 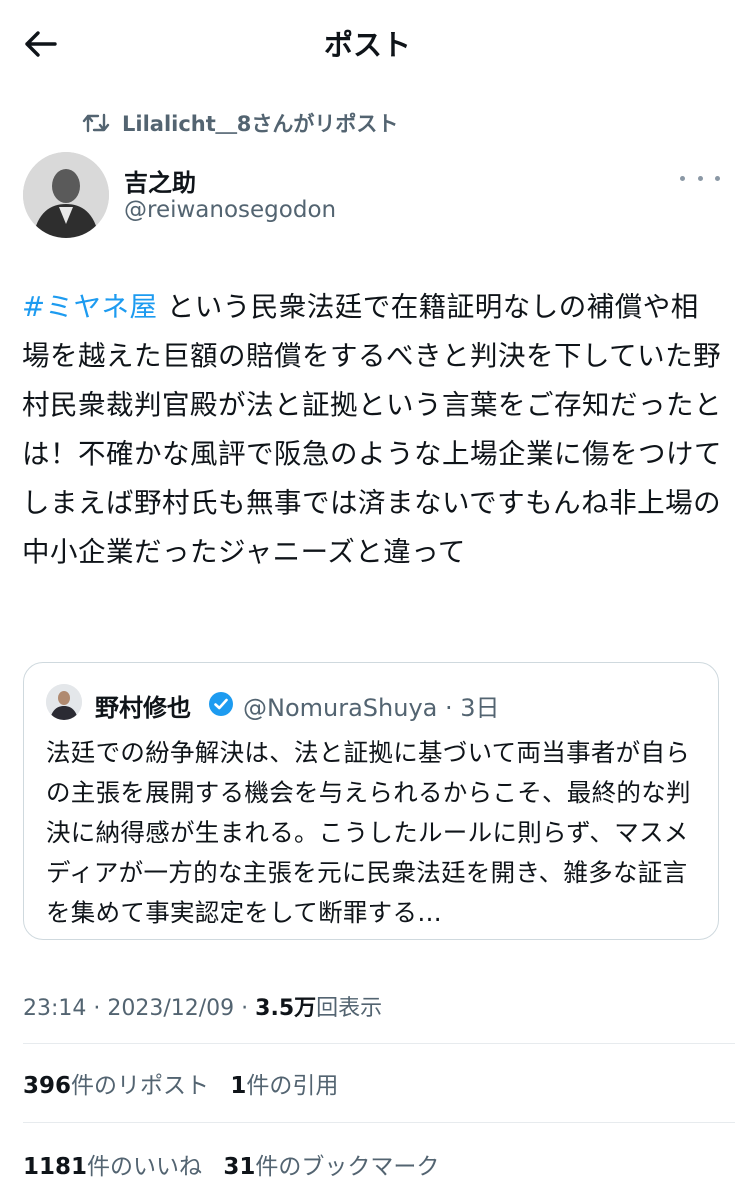 I want to click on hashtag-link: #ミヤネ屋, so click(x=90, y=307).